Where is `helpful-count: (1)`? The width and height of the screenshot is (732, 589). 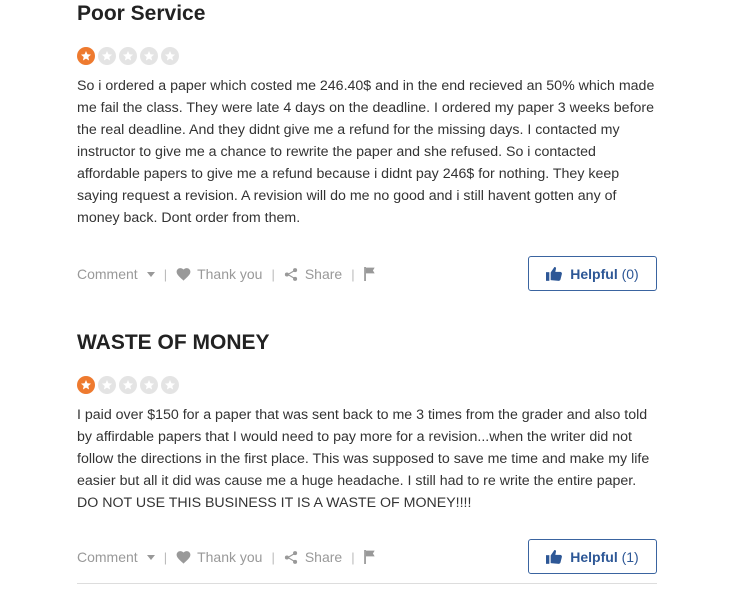
helpful-count: (1) is located at coordinates (630, 556).